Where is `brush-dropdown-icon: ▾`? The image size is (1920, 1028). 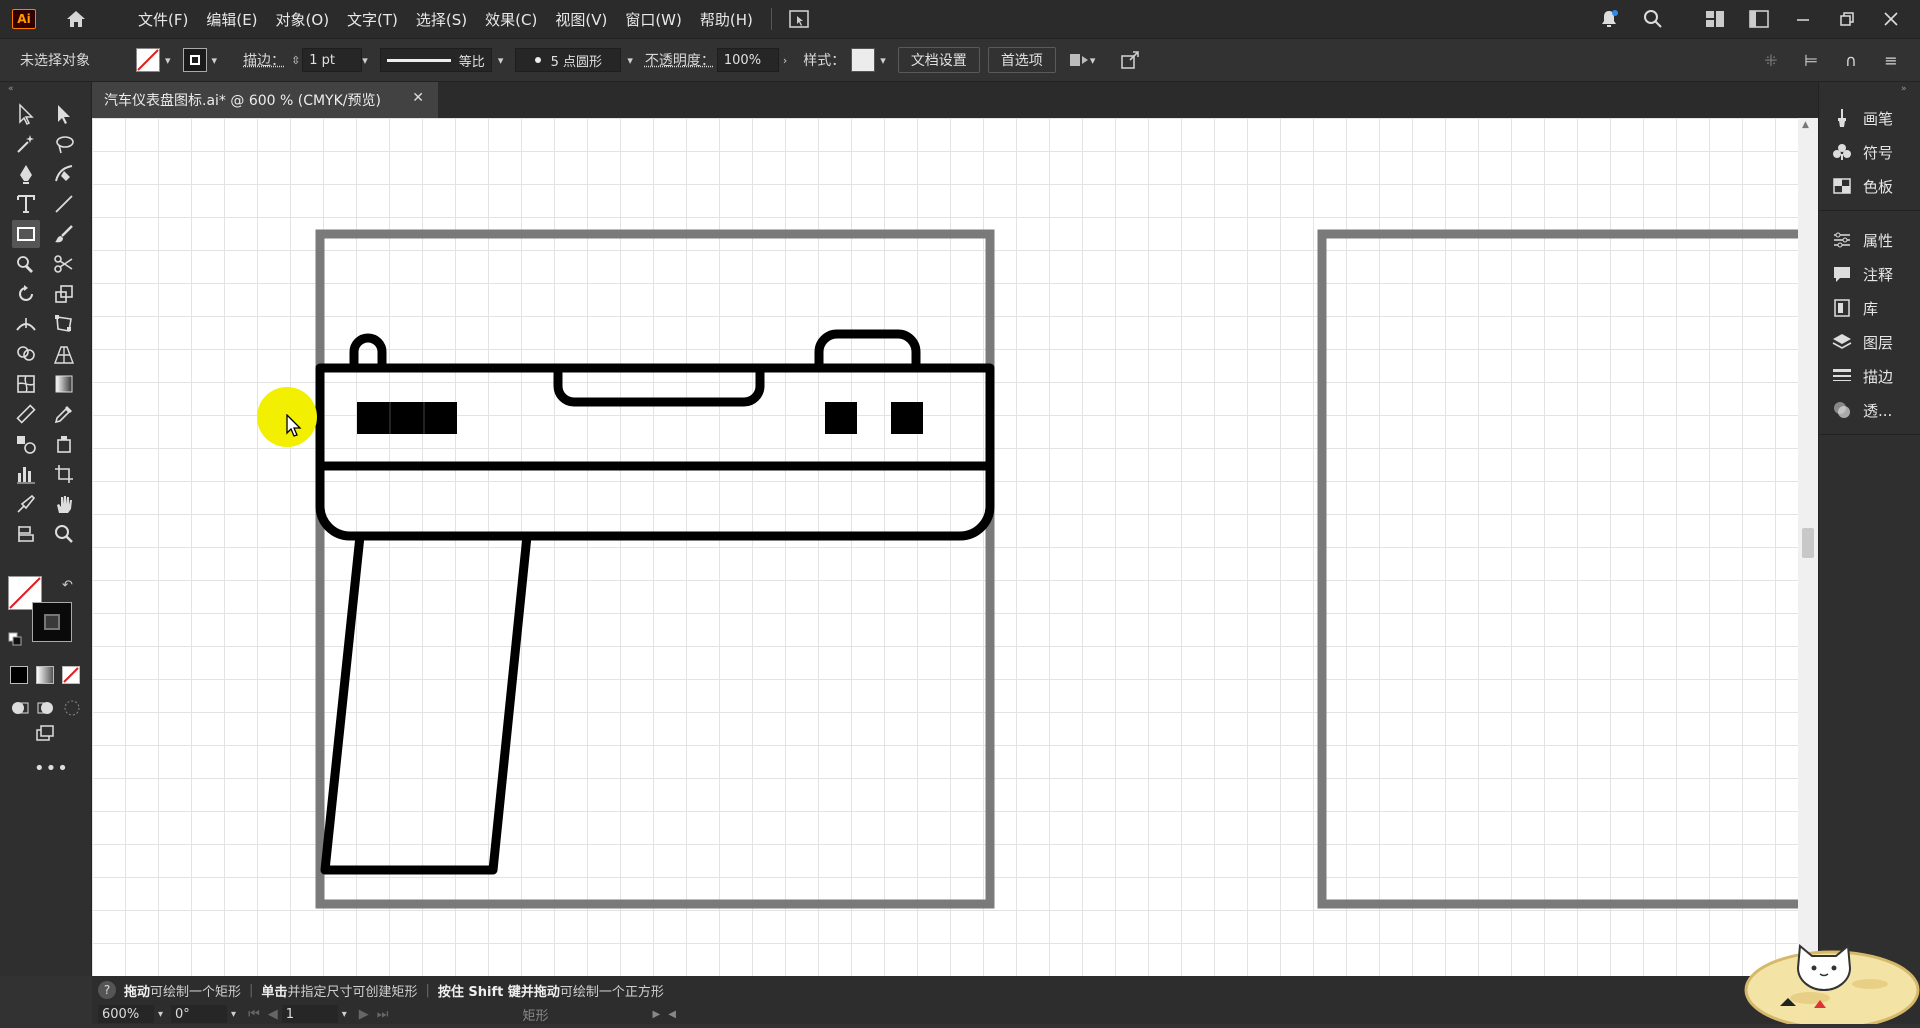
brush-dropdown-icon: ▾ is located at coordinates (630, 60).